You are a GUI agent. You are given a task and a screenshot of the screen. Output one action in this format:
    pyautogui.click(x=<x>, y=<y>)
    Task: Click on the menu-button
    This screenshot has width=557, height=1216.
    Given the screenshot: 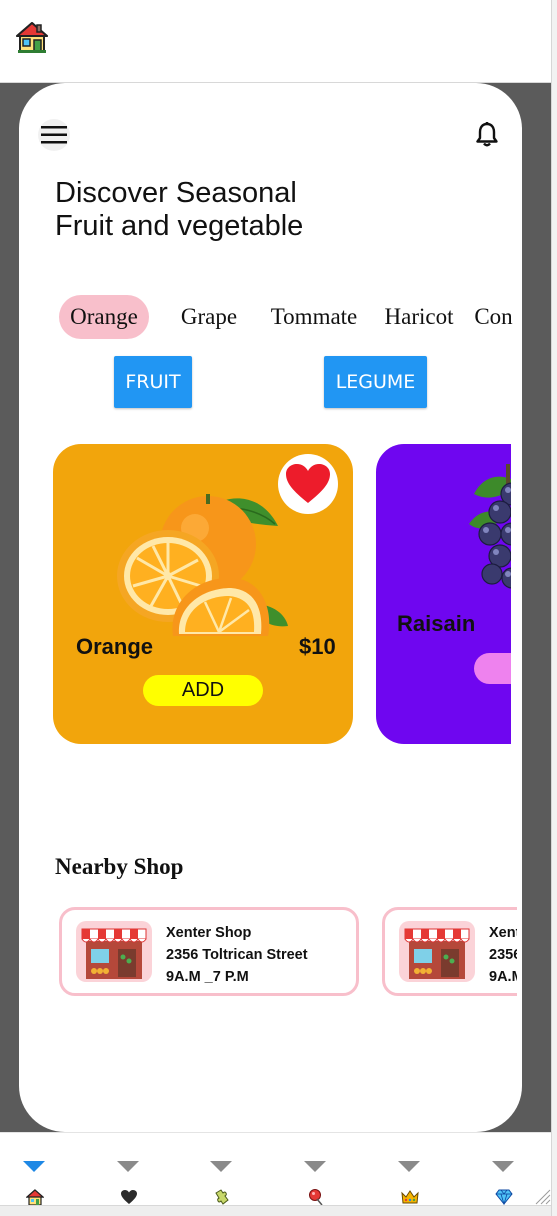 What is the action you would take?
    pyautogui.click(x=54, y=135)
    